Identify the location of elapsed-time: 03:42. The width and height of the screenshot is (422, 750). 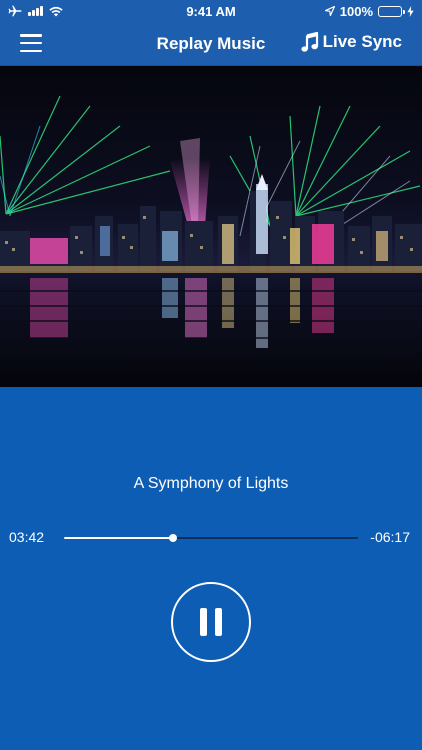
(27, 537).